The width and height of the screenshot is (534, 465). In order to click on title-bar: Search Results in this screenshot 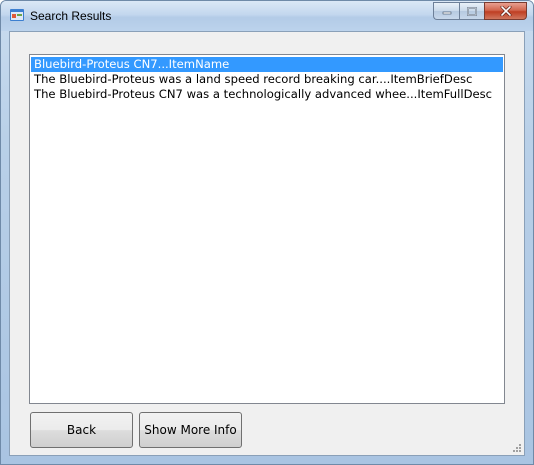, I will do `click(267, 16)`.